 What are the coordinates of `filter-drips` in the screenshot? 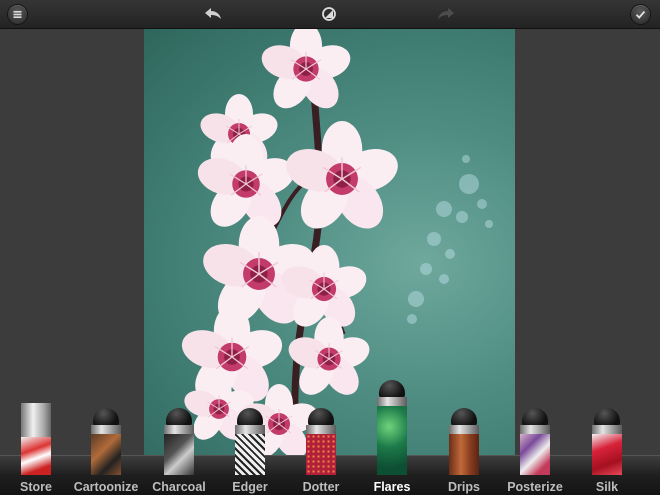 It's located at (464, 441).